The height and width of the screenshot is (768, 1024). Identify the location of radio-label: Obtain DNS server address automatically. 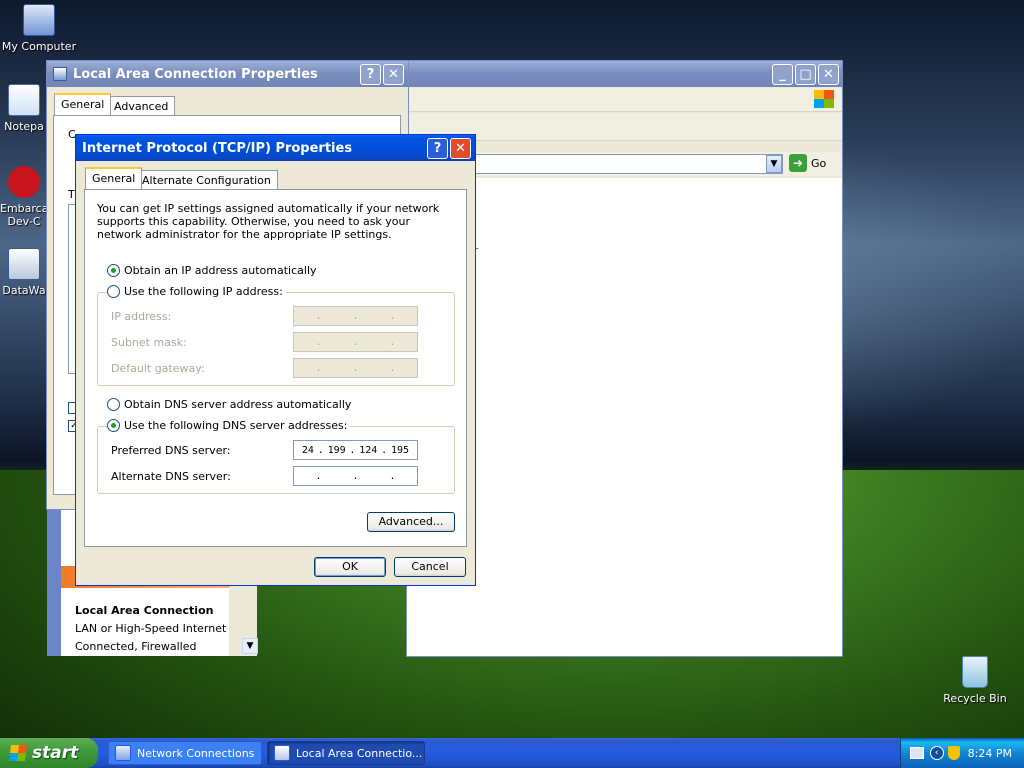
(238, 404).